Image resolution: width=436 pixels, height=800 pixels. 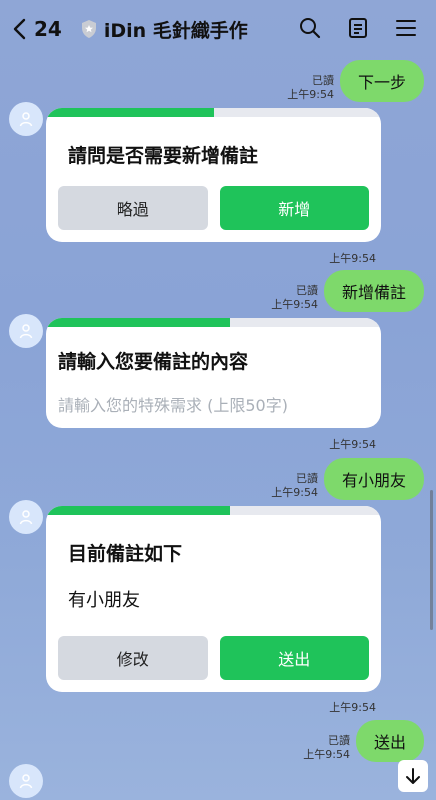 I want to click on submit-button: 送出, so click(x=294, y=658).